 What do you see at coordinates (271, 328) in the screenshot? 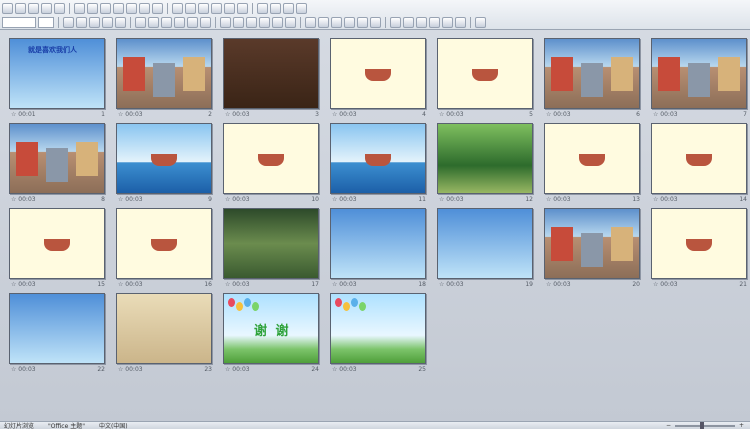
I see `slide-thumbnail: 谢 谢` at bounding box center [271, 328].